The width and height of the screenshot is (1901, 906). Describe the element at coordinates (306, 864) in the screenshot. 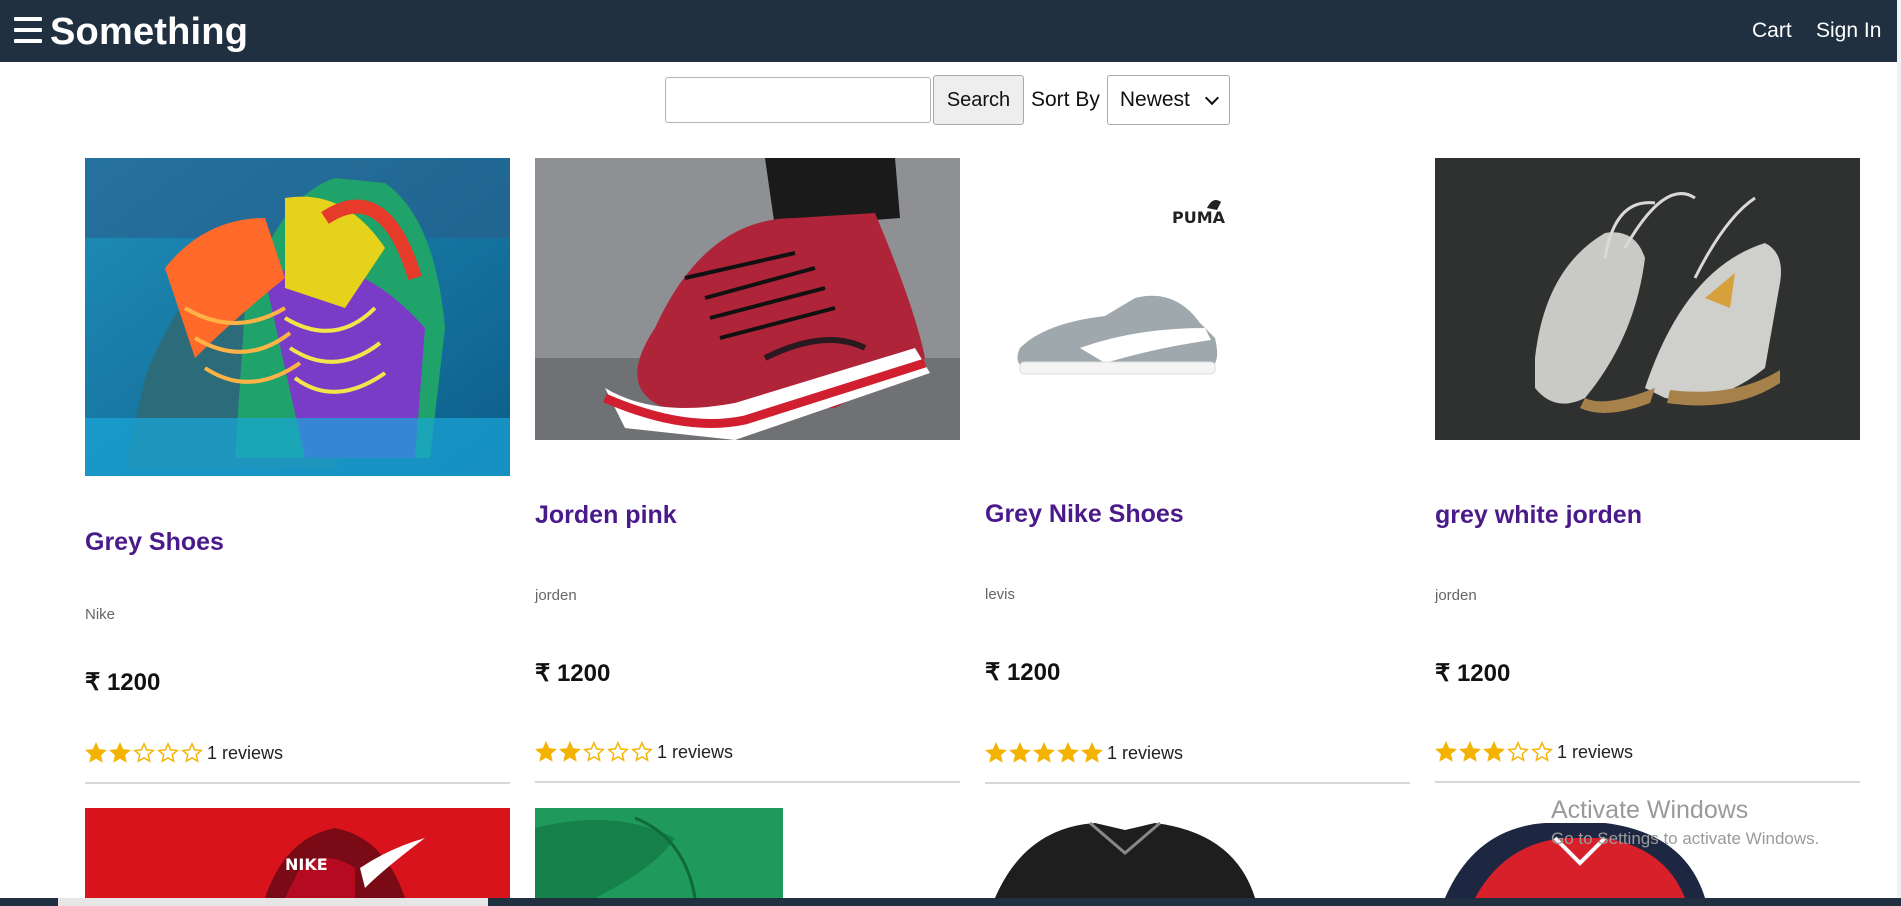

I see `nike-logo-text: NIKE` at that location.